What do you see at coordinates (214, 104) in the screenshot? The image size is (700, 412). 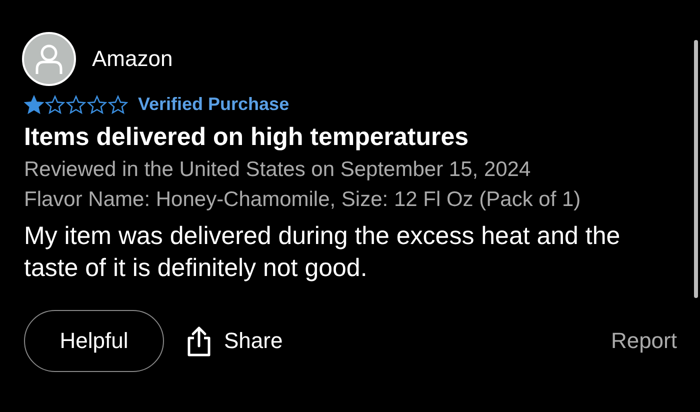 I see `verified-purchase-label: Verified Purchase` at bounding box center [214, 104].